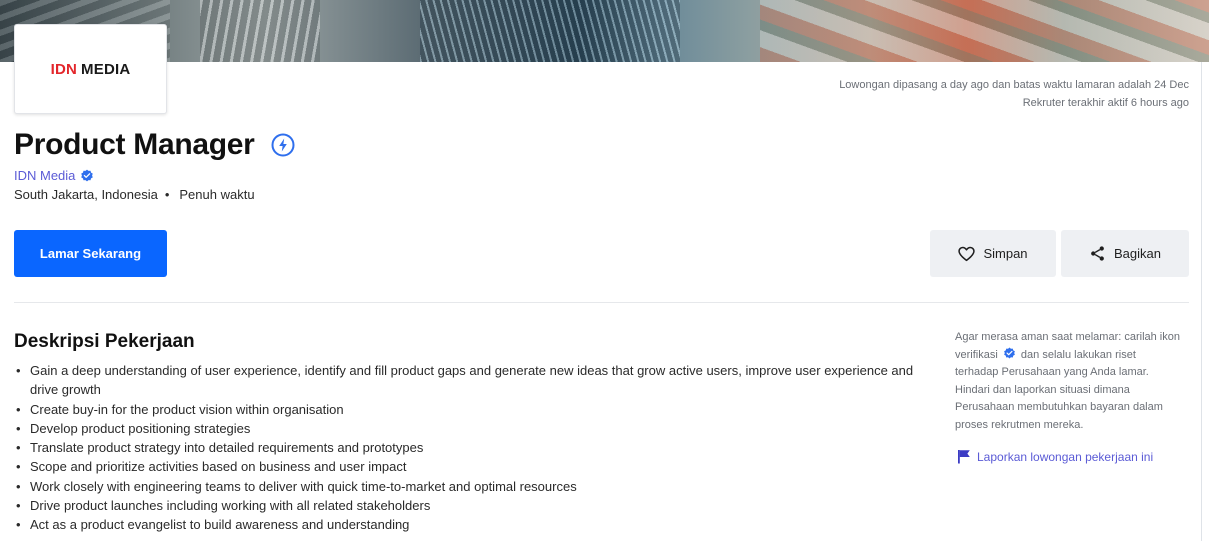 The height and width of the screenshot is (541, 1209). Describe the element at coordinates (217, 194) in the screenshot. I see `job-type: Penuh waktu` at that location.